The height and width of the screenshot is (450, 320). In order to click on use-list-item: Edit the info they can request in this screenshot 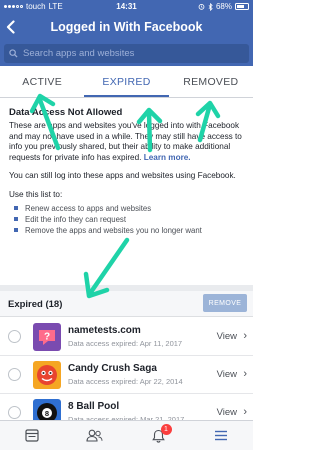, I will do `click(127, 219)`.